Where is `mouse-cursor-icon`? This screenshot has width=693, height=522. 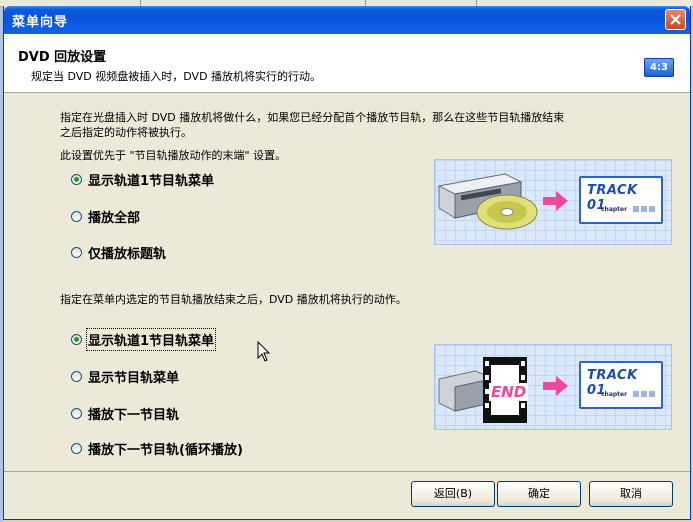 mouse-cursor-icon is located at coordinates (264, 351).